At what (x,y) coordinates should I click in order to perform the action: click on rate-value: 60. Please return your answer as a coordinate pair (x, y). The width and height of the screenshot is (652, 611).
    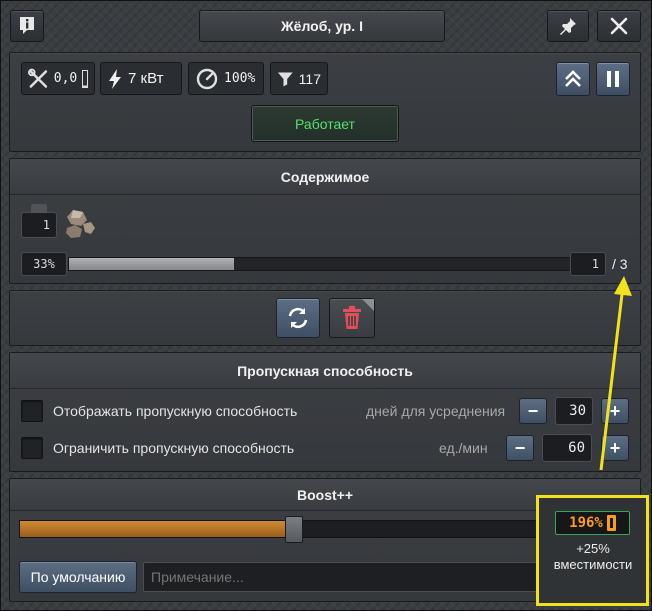
    Looking at the image, I should click on (576, 448).